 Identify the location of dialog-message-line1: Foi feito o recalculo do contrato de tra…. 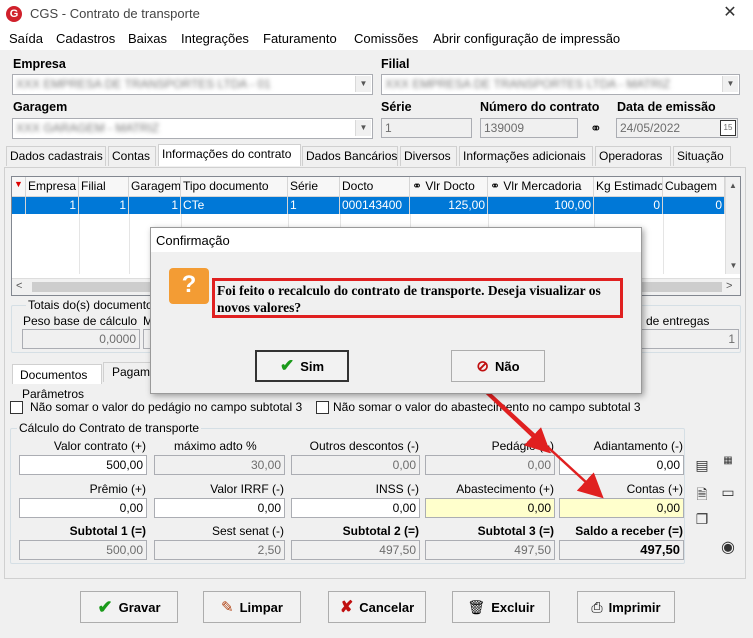
(409, 290).